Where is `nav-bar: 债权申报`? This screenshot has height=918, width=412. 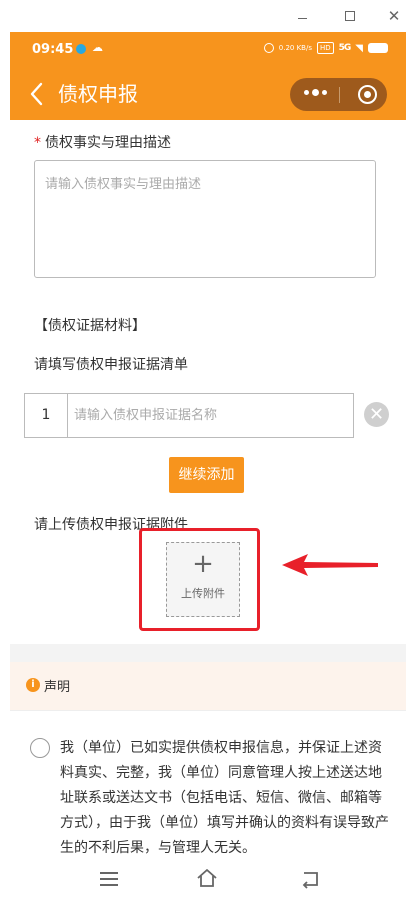
nav-bar: 债权申报 is located at coordinates (208, 94).